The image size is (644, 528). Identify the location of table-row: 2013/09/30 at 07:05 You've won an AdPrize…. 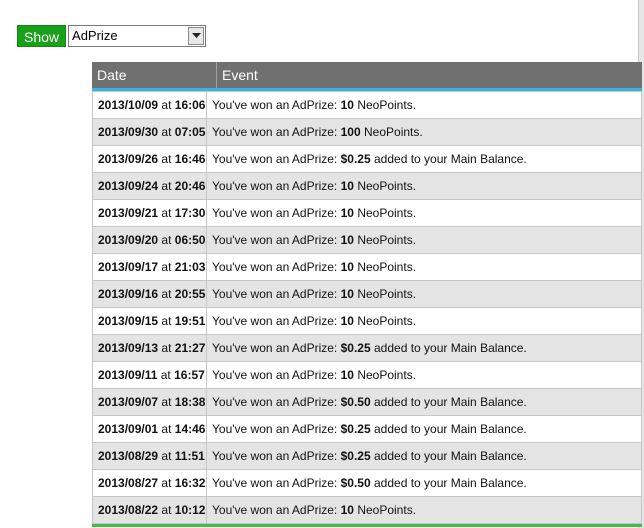
(367, 132).